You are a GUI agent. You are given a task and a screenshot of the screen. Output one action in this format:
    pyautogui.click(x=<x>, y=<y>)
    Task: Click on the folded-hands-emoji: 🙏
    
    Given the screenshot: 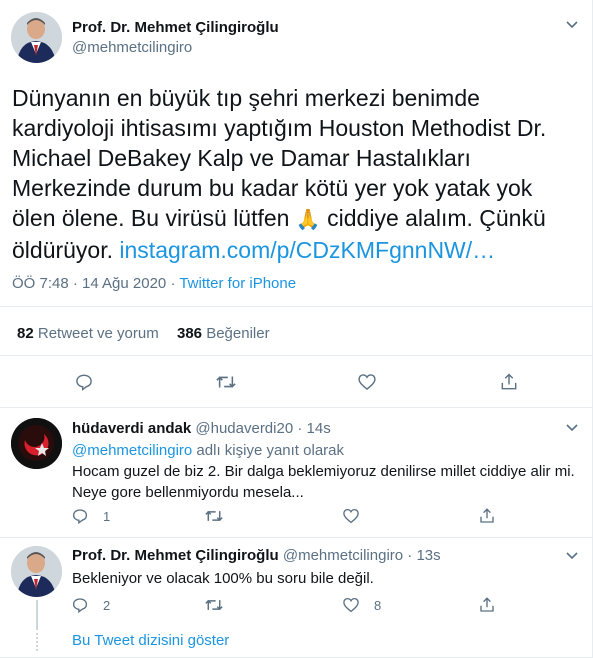 What is the action you would take?
    pyautogui.click(x=308, y=220)
    